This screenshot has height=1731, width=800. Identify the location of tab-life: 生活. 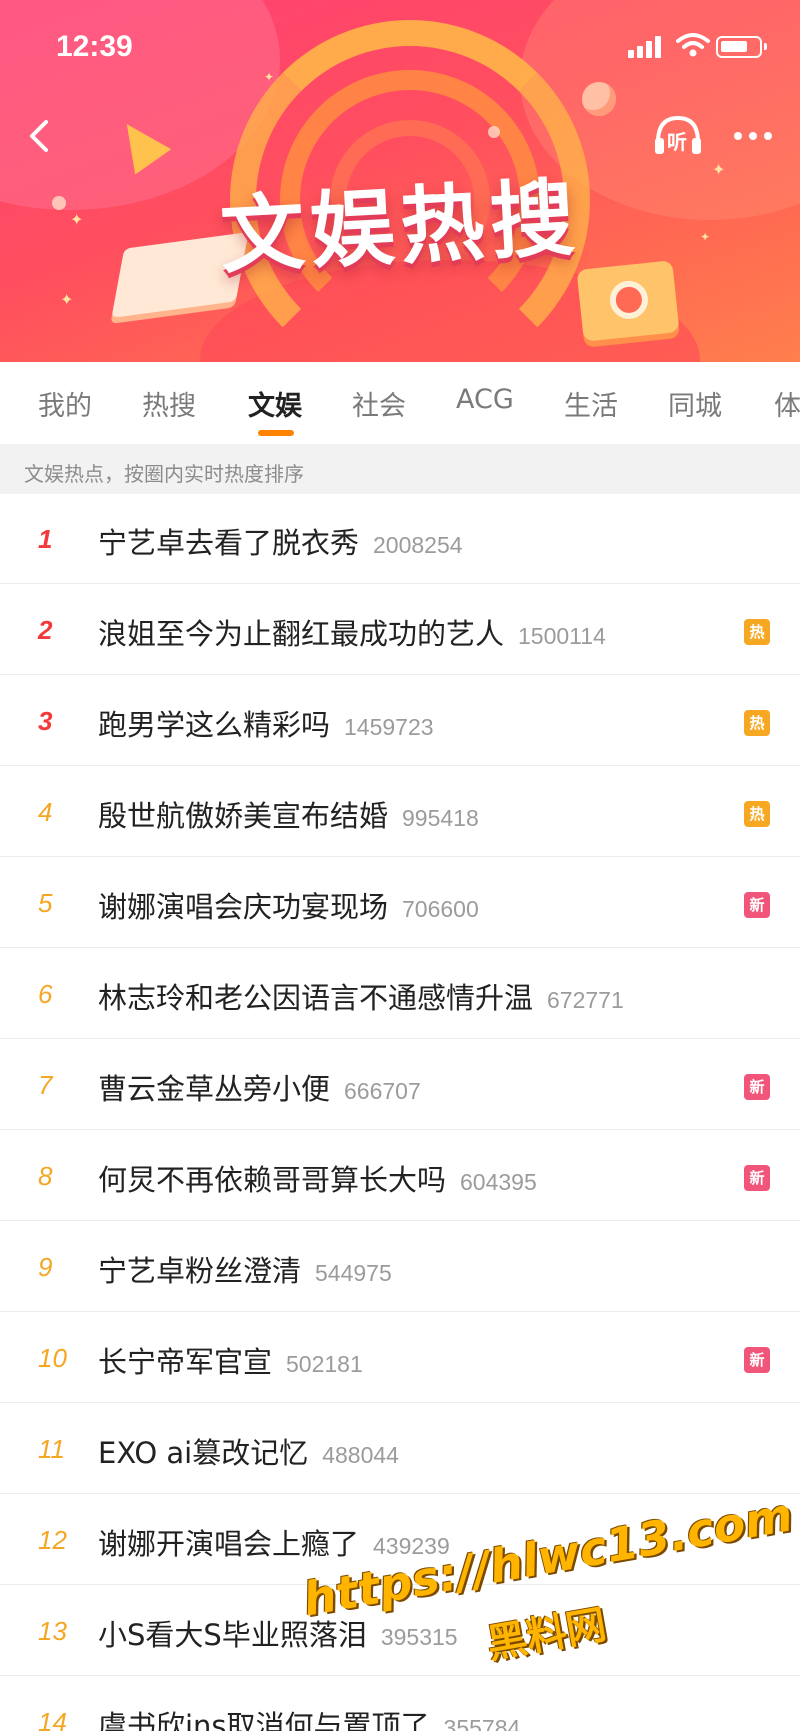
(591, 403).